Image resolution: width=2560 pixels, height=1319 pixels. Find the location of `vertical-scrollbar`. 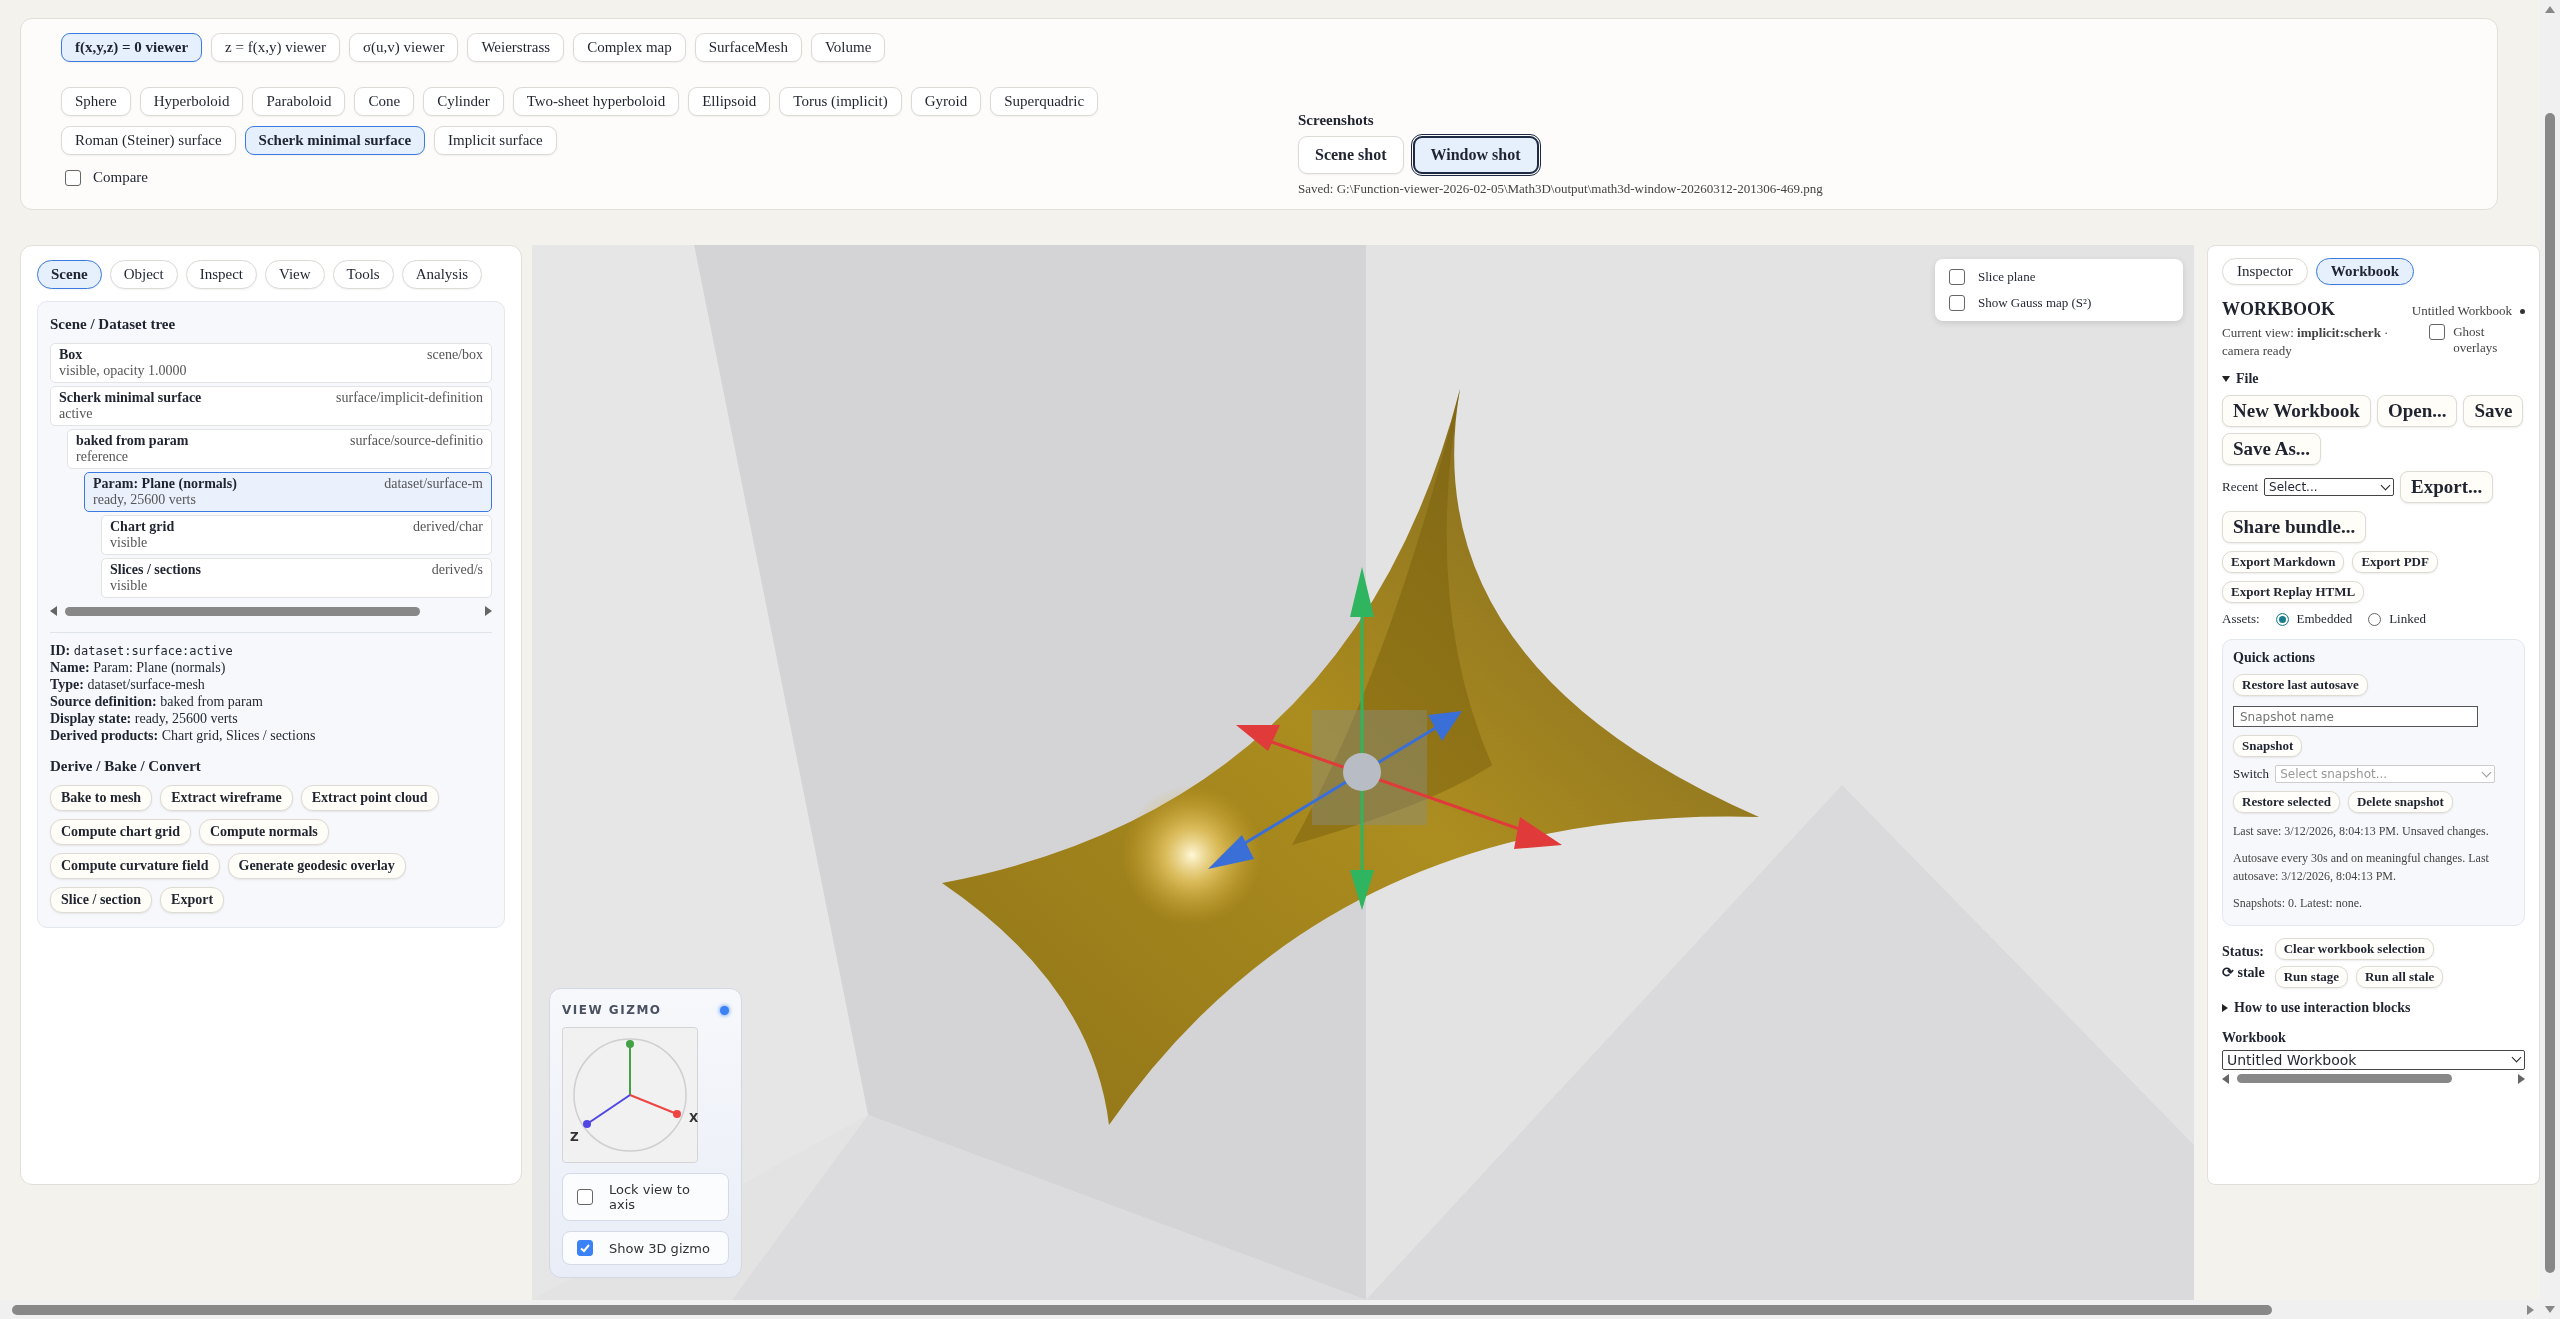

vertical-scrollbar is located at coordinates (2550, 659).